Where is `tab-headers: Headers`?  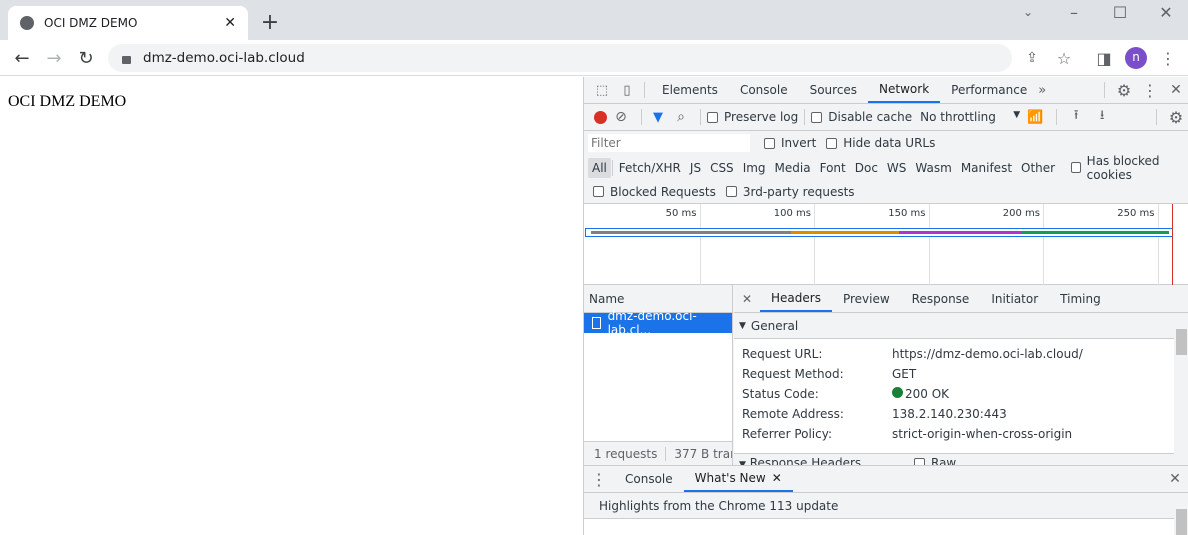
tab-headers: Headers is located at coordinates (796, 298).